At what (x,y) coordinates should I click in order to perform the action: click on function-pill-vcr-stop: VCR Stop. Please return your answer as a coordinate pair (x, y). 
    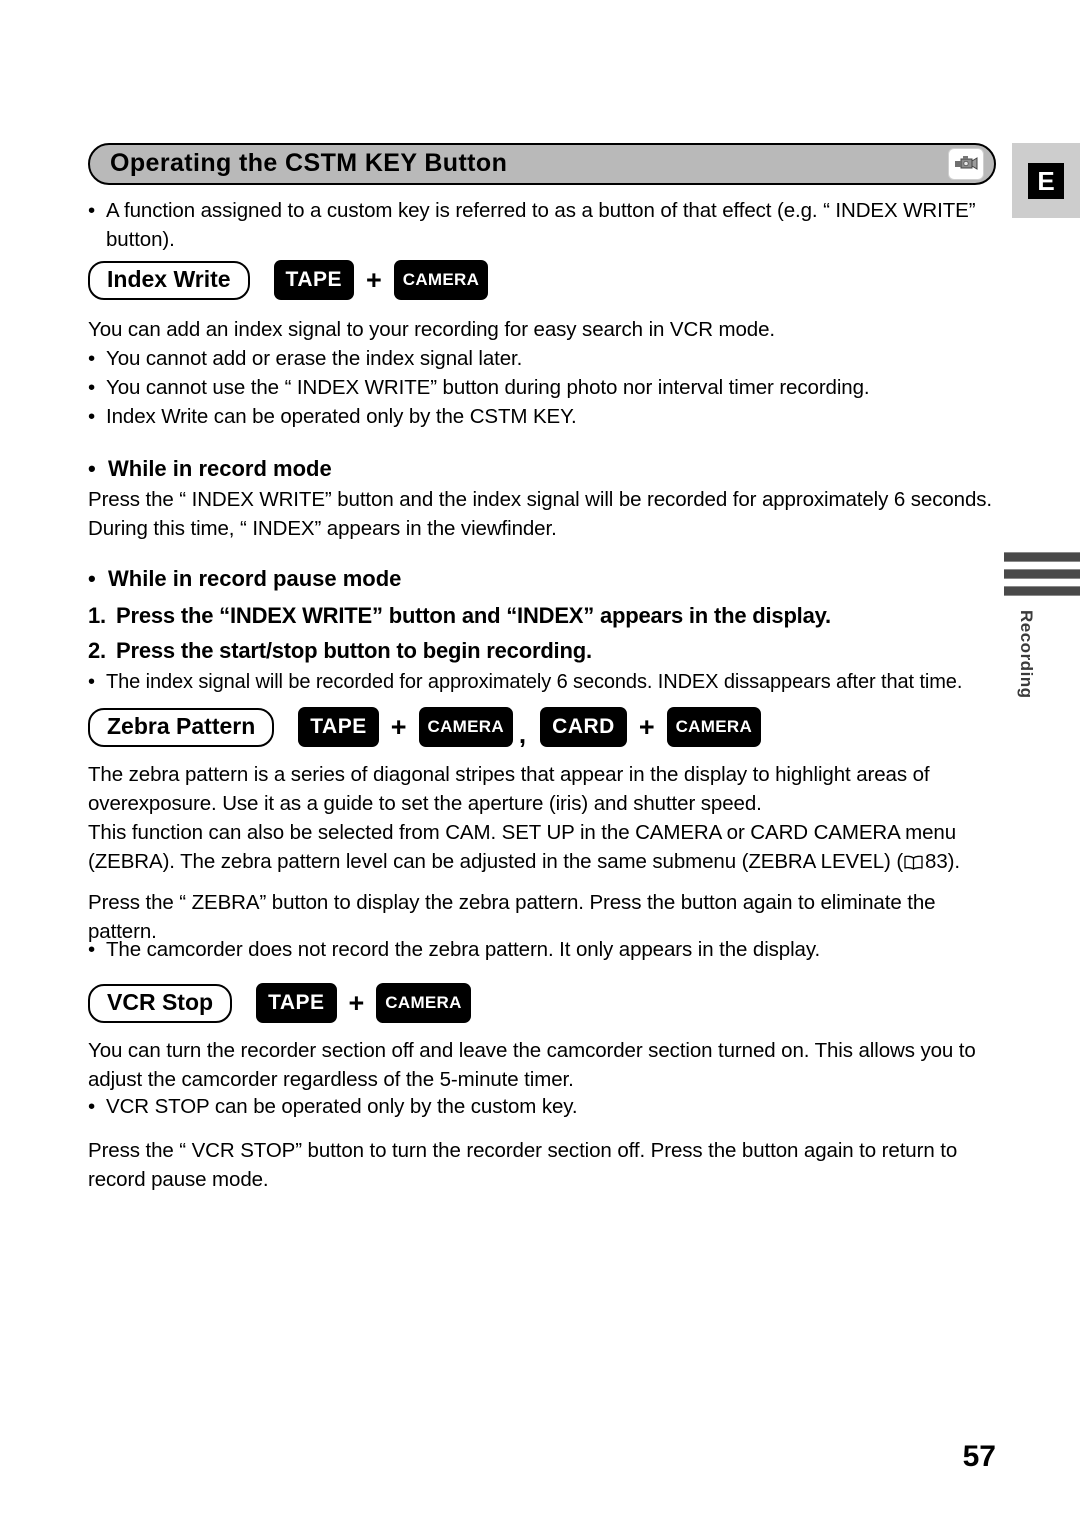
    Looking at the image, I should click on (160, 1003).